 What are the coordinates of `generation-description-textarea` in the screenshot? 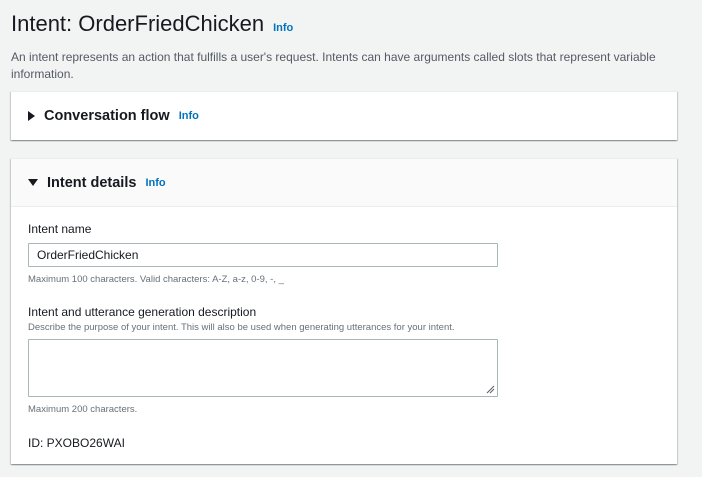 It's located at (263, 368).